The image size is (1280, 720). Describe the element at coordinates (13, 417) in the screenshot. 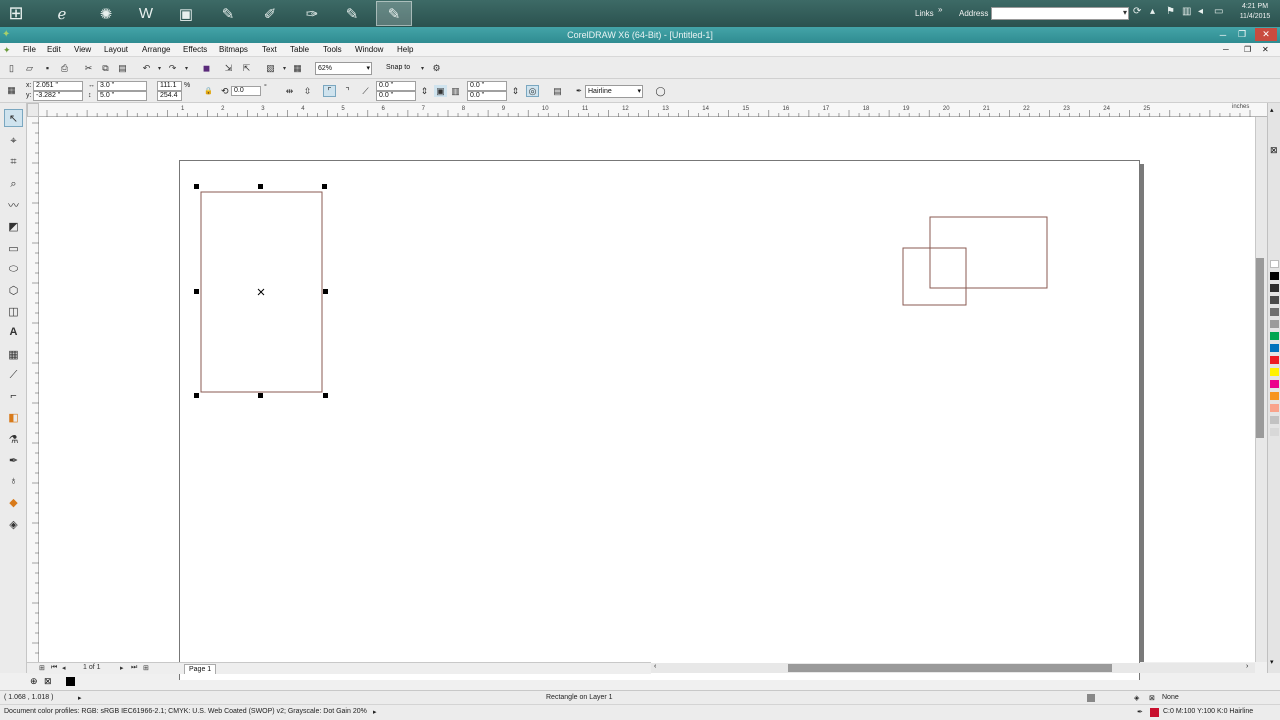

I see `blend-tool-icon: ◧` at that location.